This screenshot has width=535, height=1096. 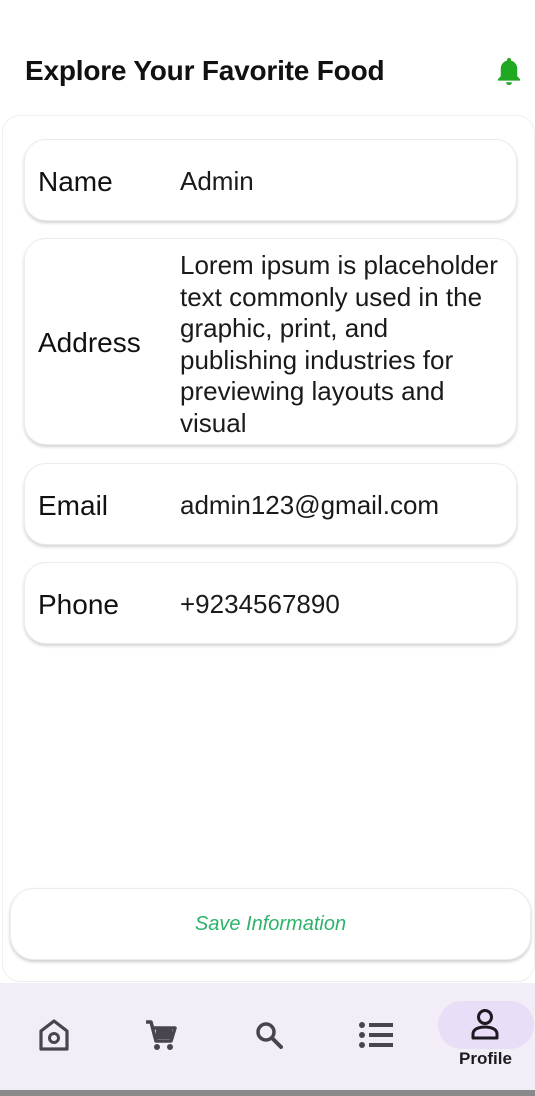 I want to click on phone-row: Phone +9234567890, so click(x=270, y=603).